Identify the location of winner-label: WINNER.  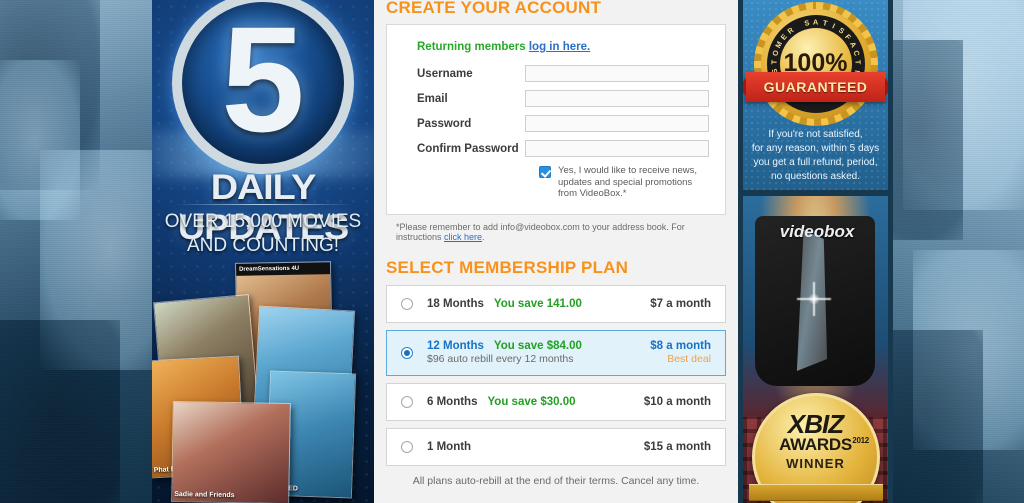
(815, 463).